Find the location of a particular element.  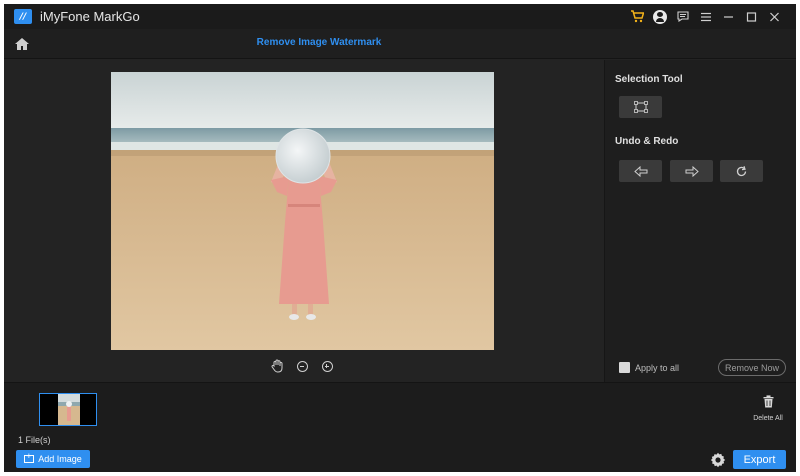

trash-icon is located at coordinates (768, 401).